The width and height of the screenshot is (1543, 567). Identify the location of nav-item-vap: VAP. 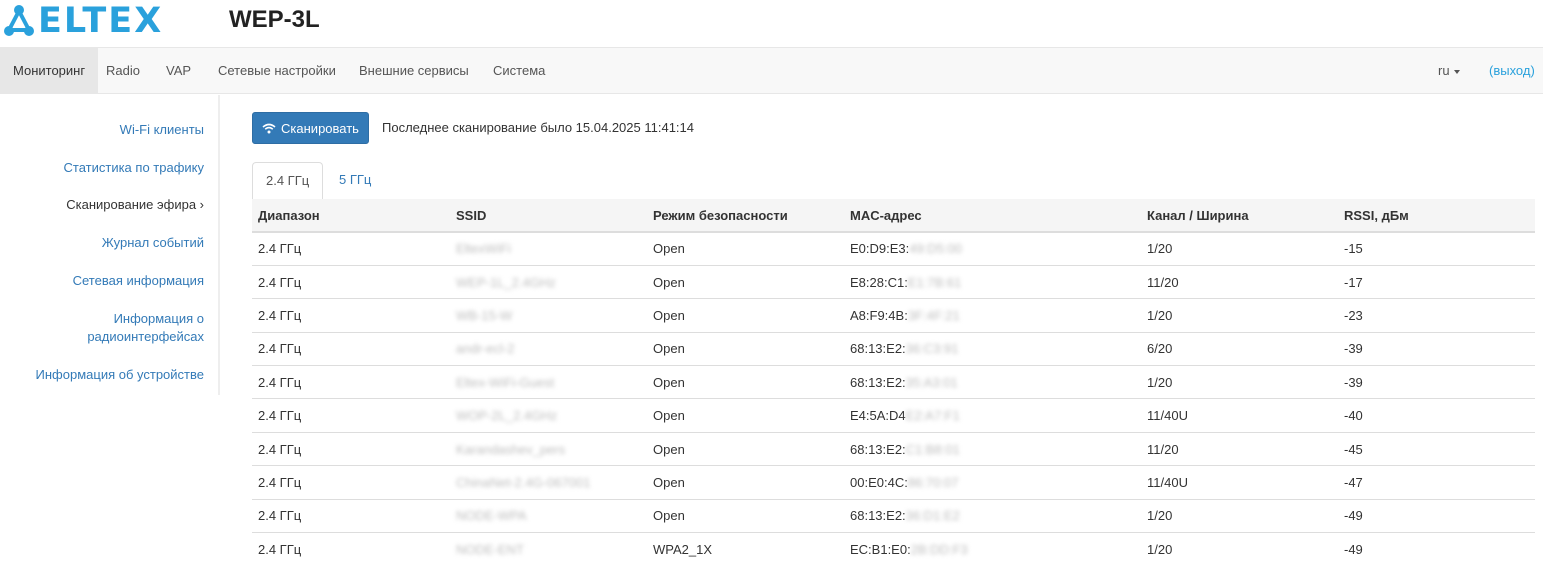
(178, 71).